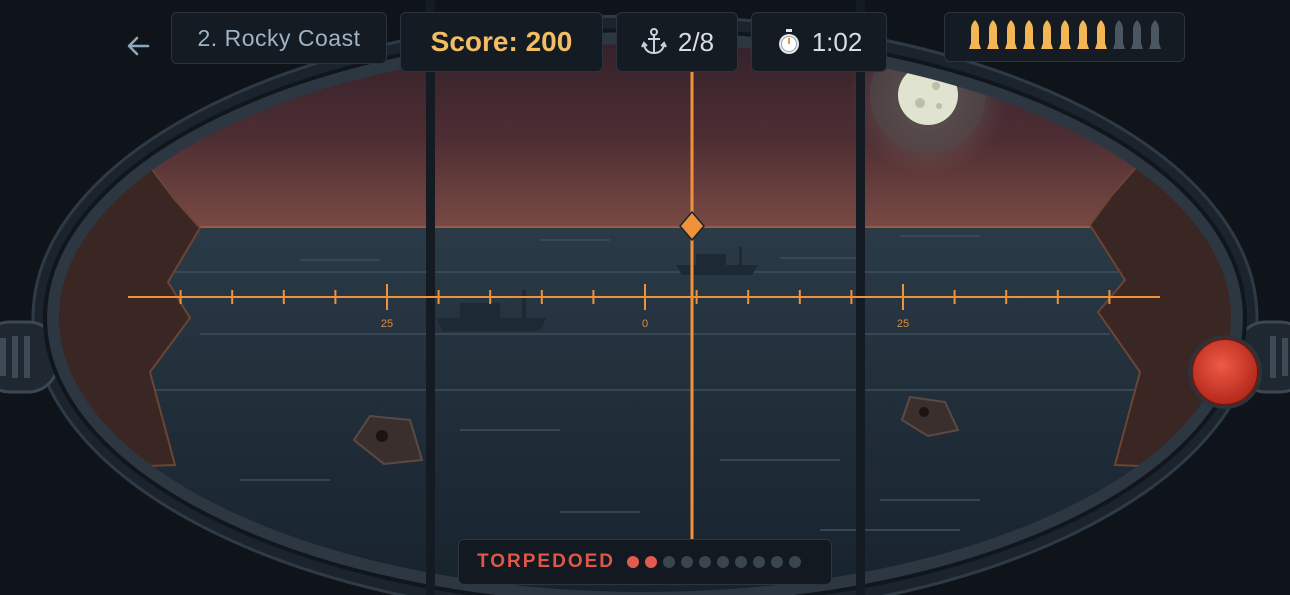  I want to click on arrow-left-icon, so click(138, 46).